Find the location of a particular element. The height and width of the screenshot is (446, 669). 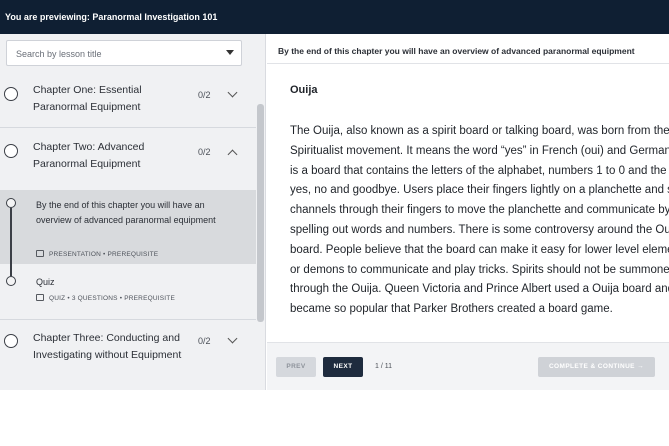

sidebar-scrollbar is located at coordinates (260, 213).